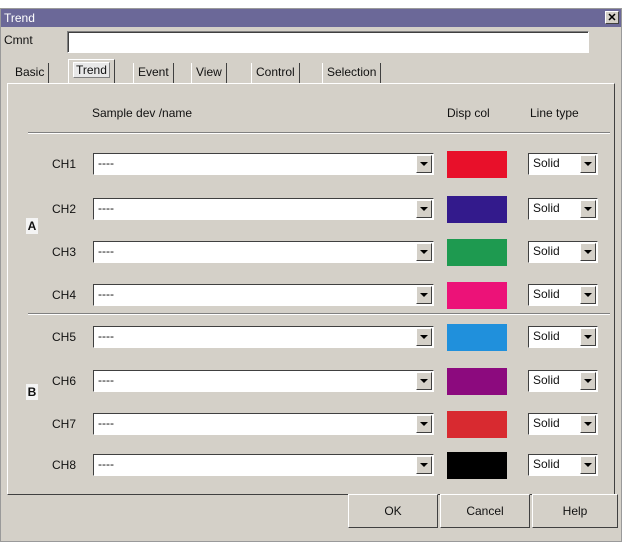 This screenshot has width=624, height=543. Describe the element at coordinates (563, 295) in the screenshot. I see `ch4-line-type-combo: Solid` at that location.